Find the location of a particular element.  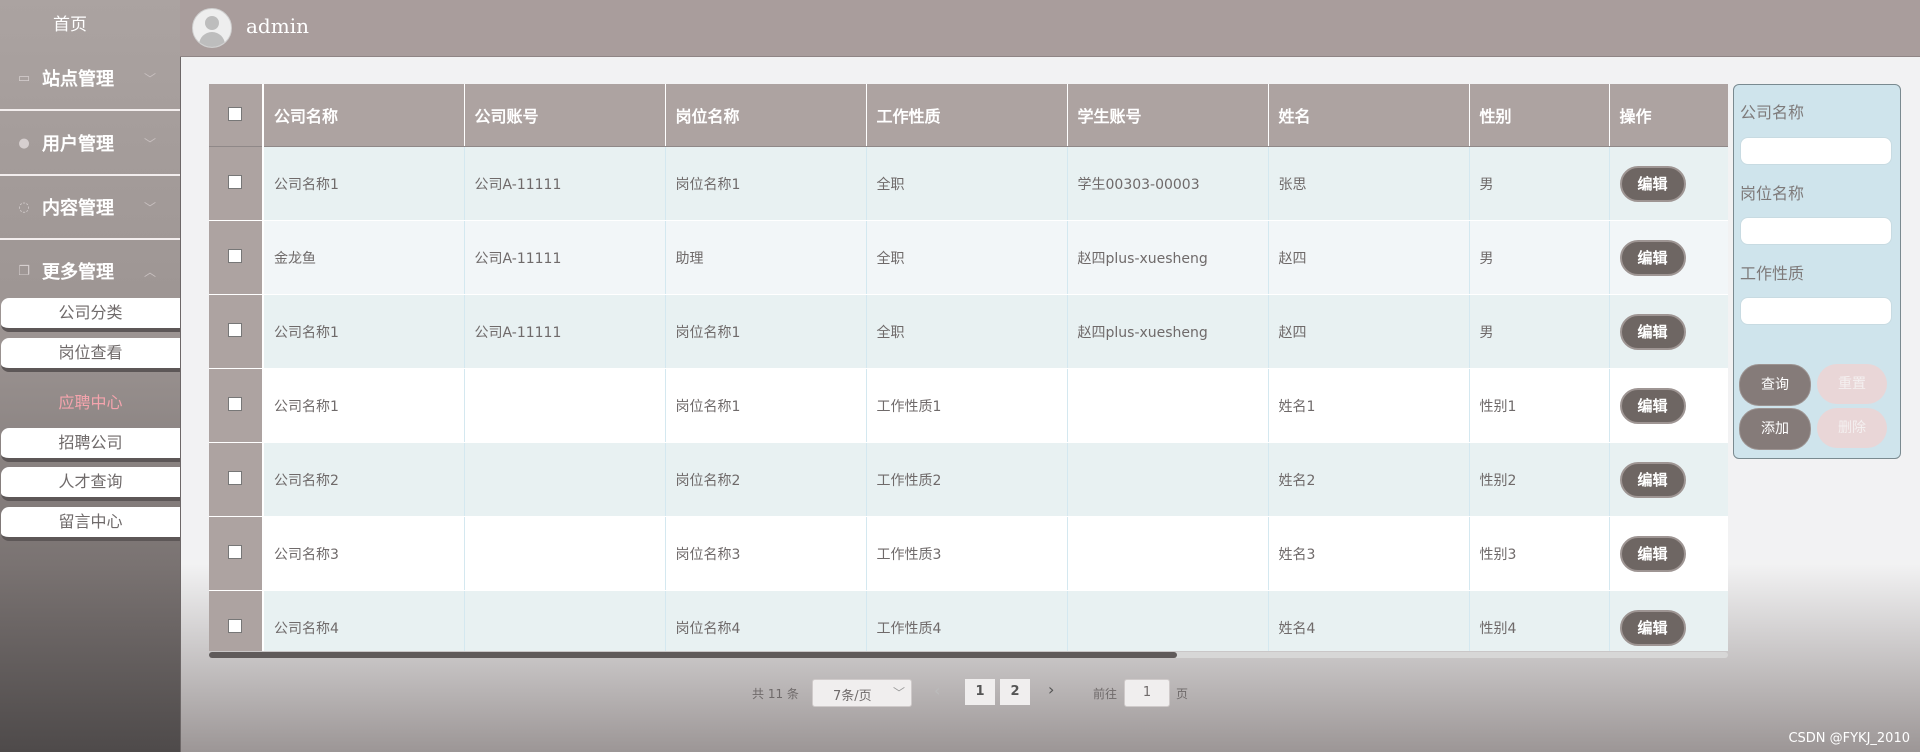

cell-company-account: 公司A-11111 is located at coordinates (565, 331).